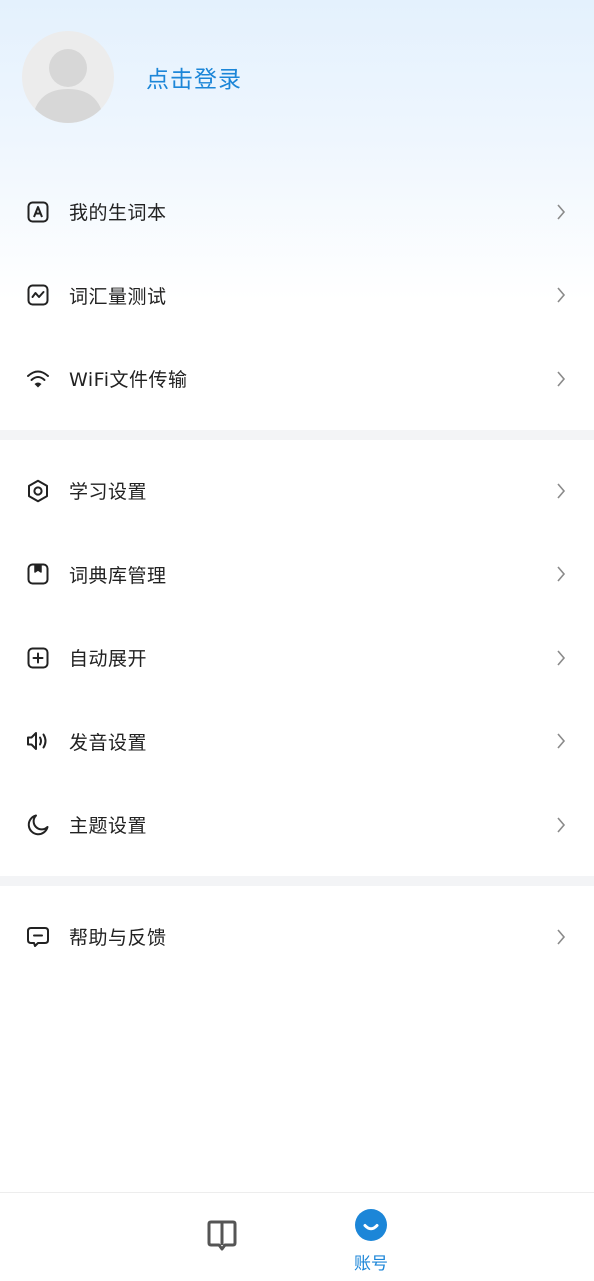 This screenshot has width=594, height=1281. Describe the element at coordinates (38, 574) in the screenshot. I see `bookmark-box-icon` at that location.